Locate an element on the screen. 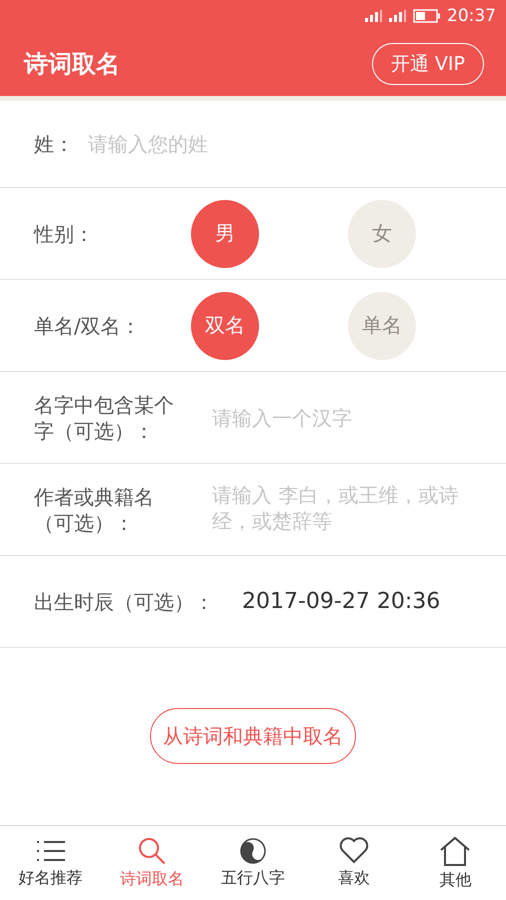  field-label: 名字中包含某个字（可选）： is located at coordinates (104, 418).